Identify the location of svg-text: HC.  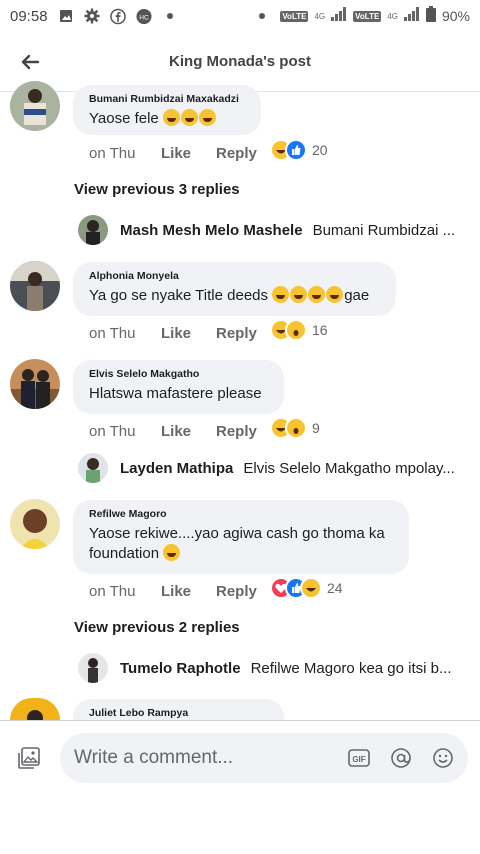
(144, 17).